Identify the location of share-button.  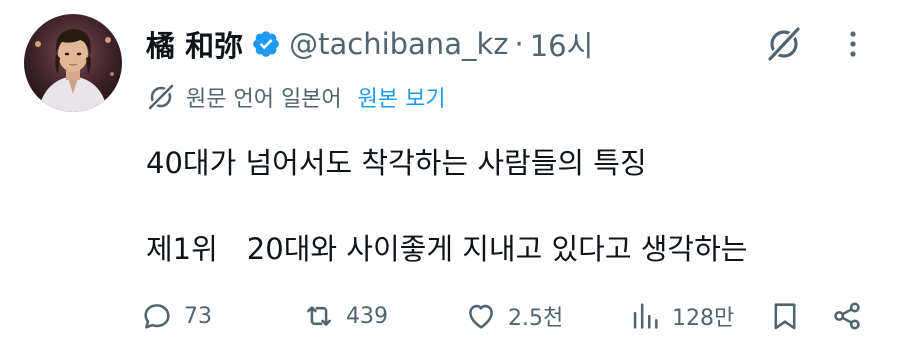
(847, 316).